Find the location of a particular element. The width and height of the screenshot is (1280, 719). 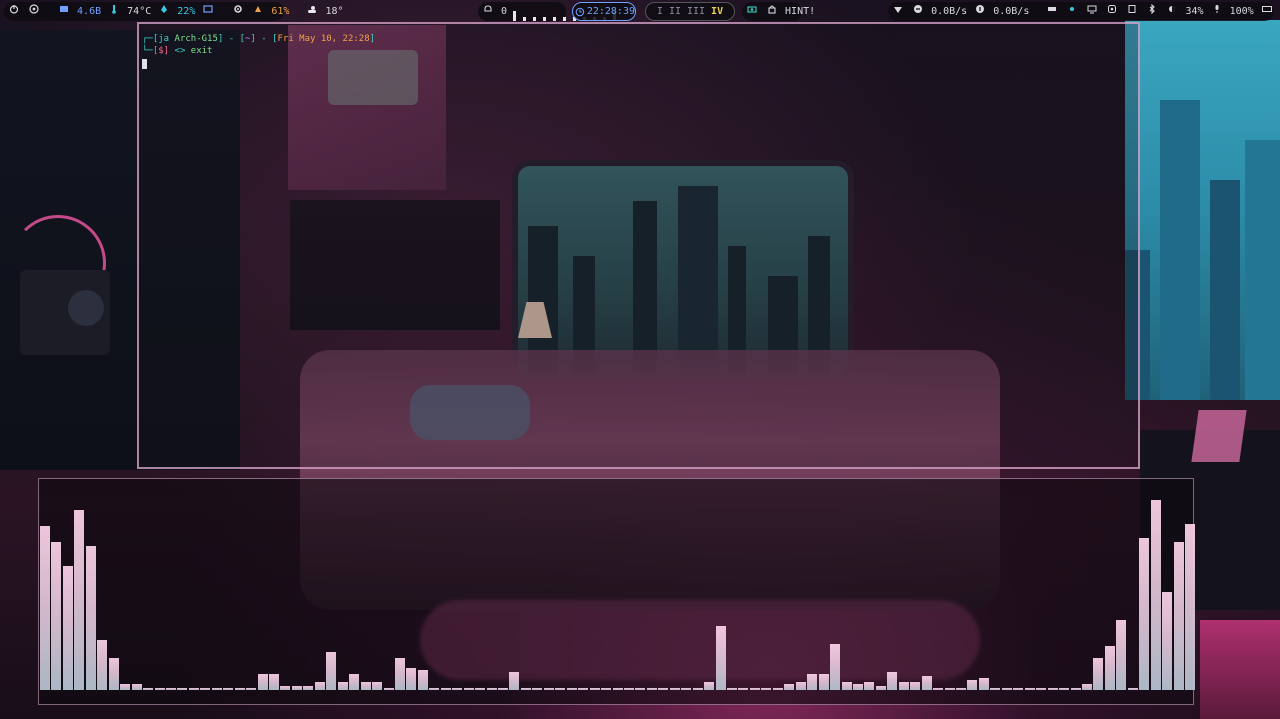

gpu-icon is located at coordinates (208, 9).